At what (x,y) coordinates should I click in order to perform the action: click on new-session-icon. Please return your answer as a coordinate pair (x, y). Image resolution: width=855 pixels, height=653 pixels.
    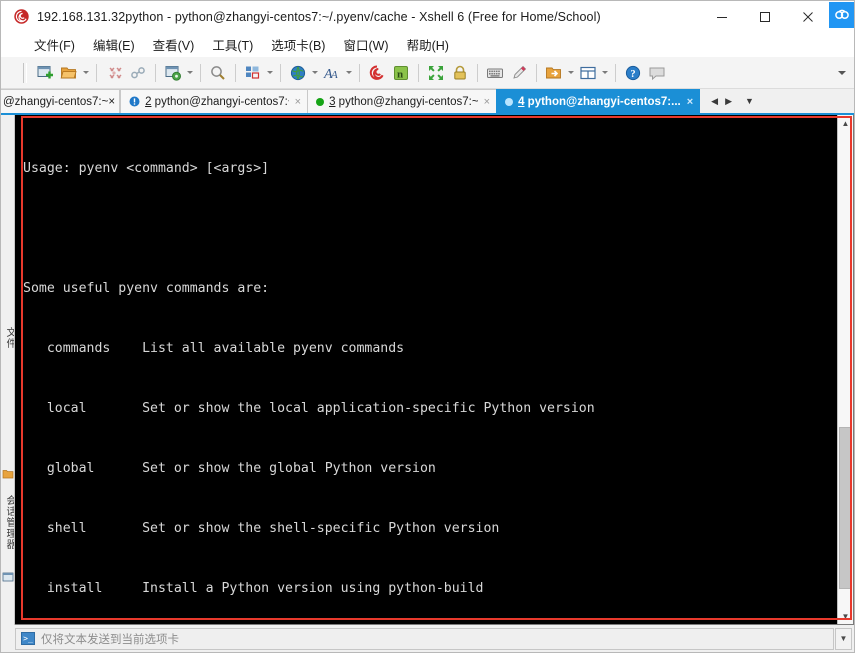
    Looking at the image, I should click on (45, 73).